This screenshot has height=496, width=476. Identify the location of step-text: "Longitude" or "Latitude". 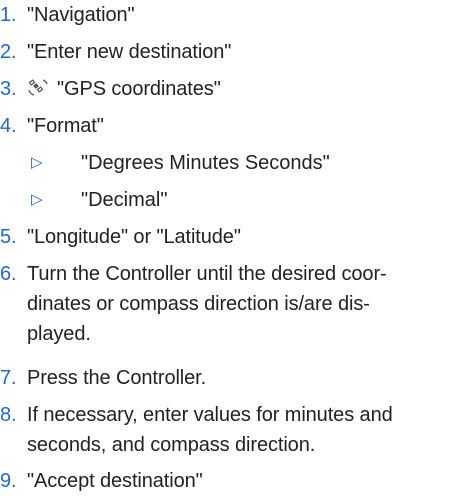
(134, 237).